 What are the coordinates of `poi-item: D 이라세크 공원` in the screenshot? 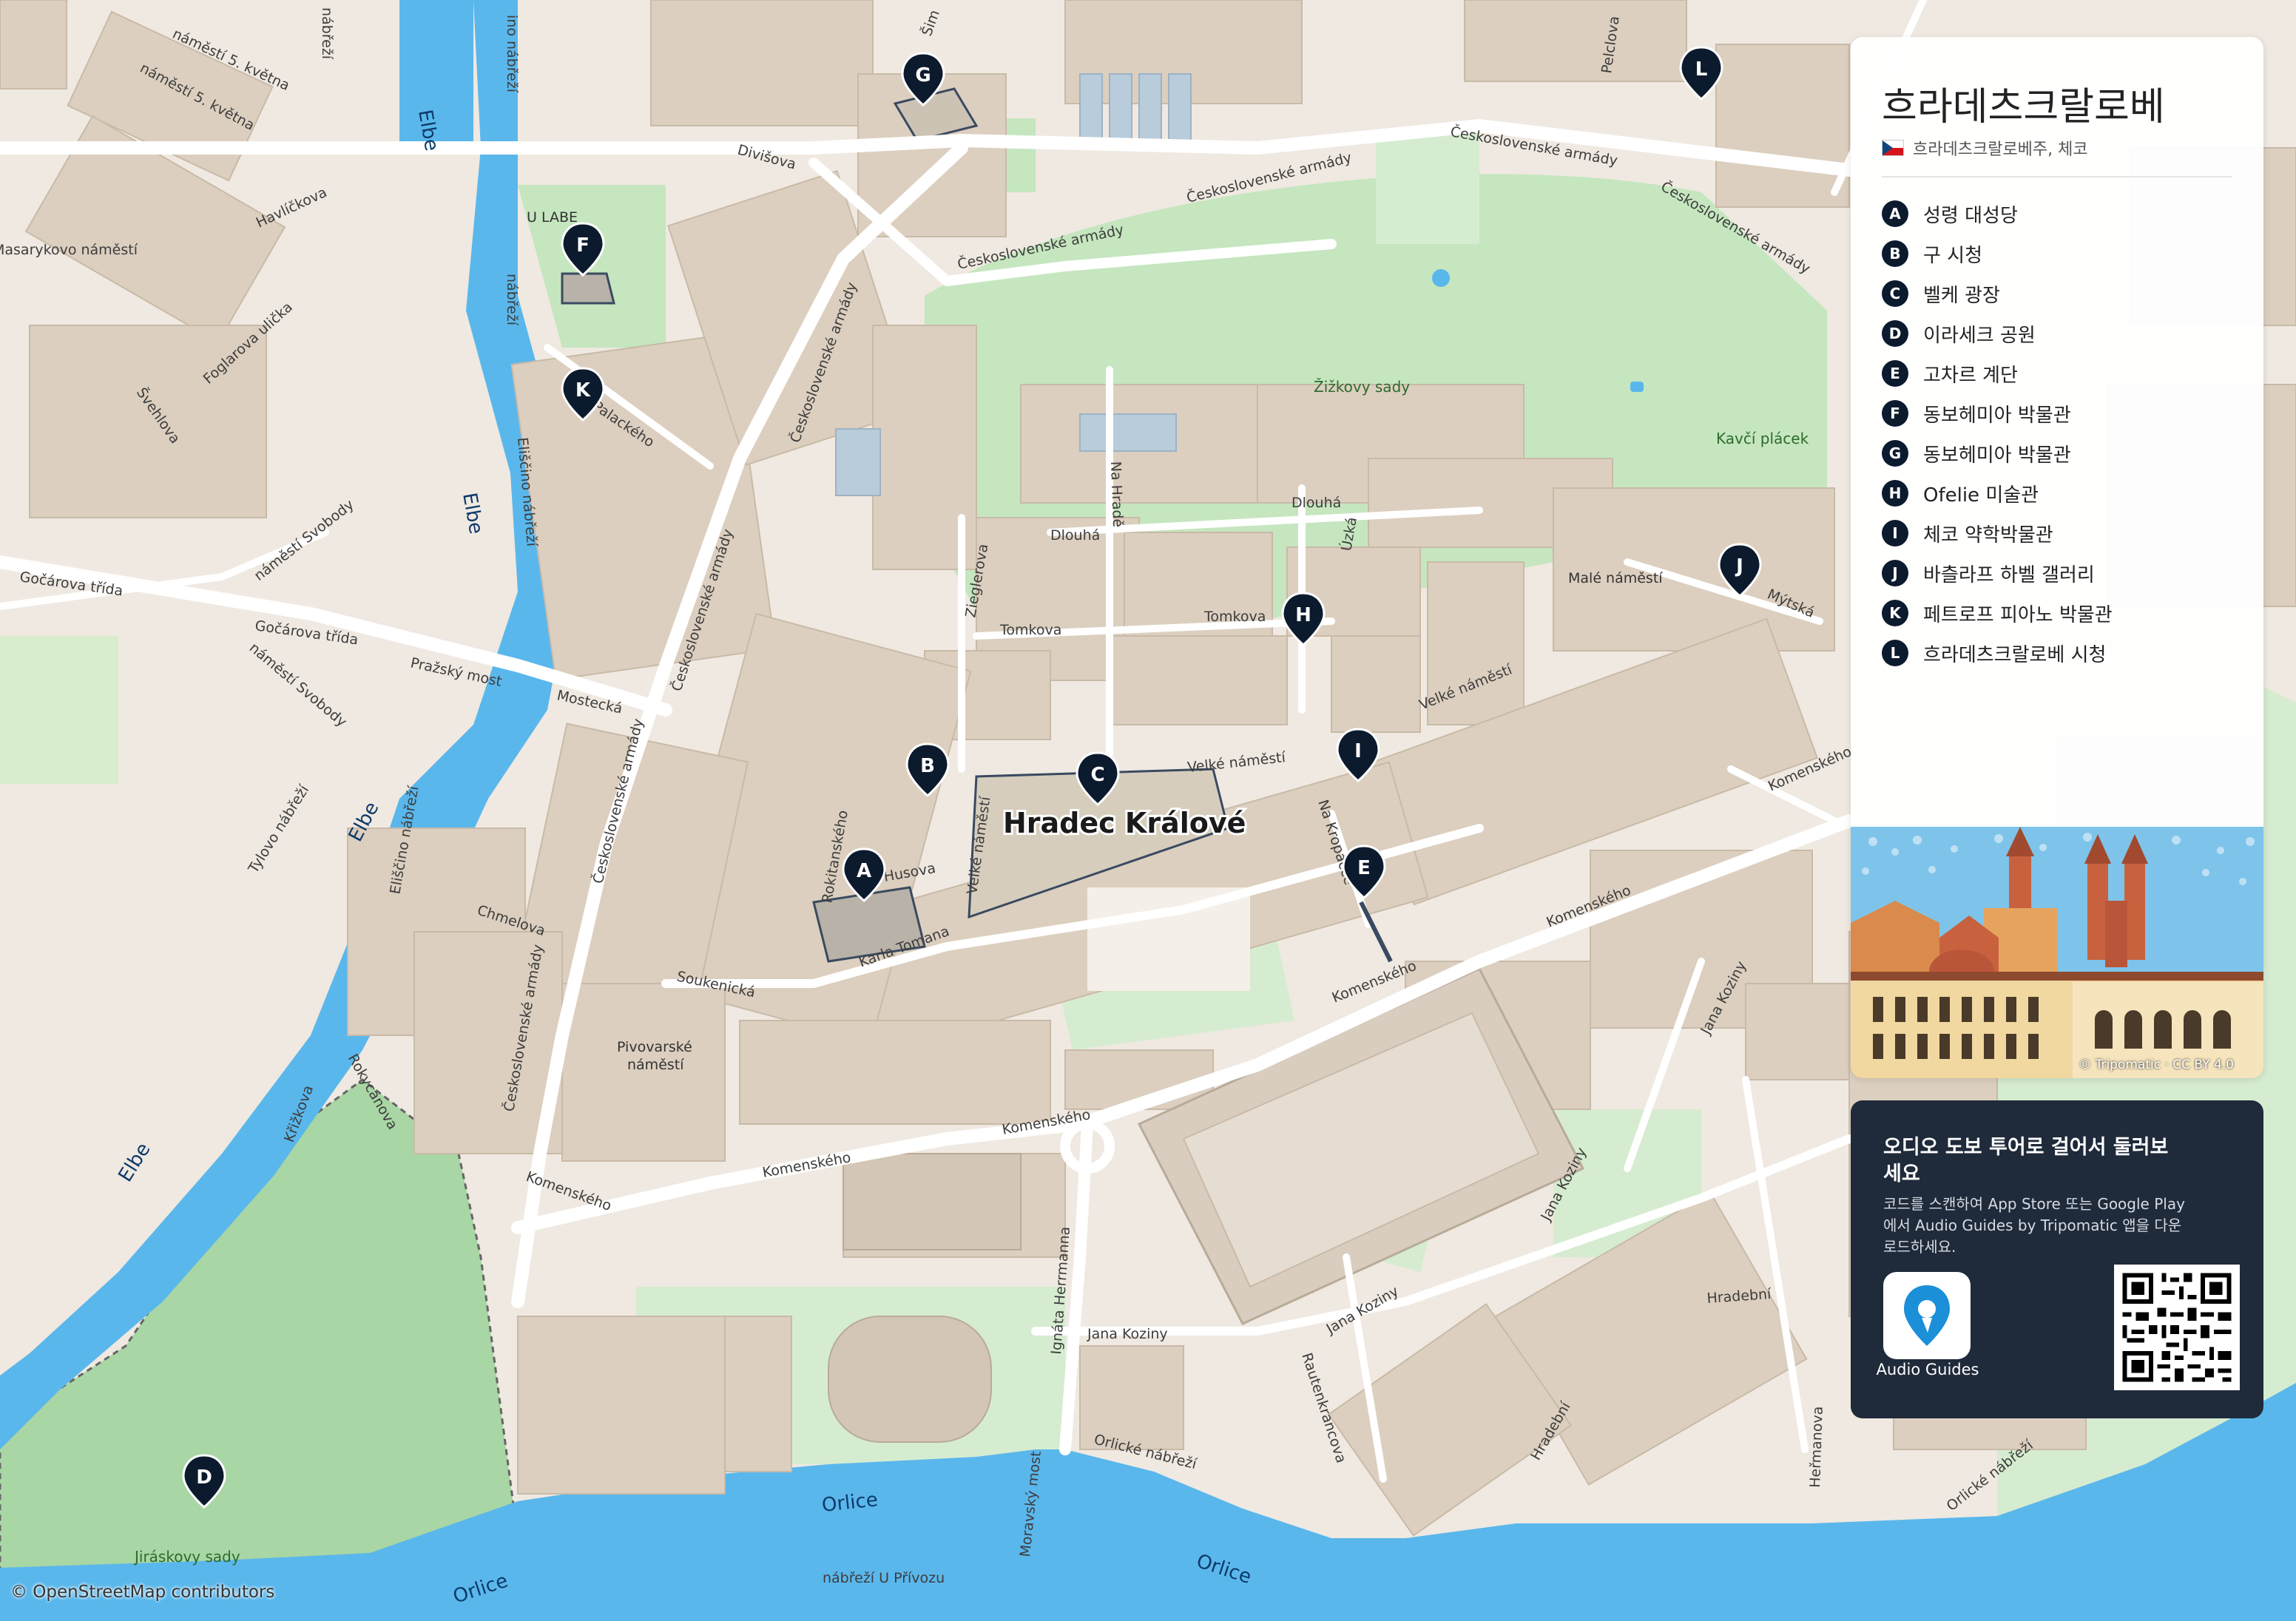 It's located at (1998, 333).